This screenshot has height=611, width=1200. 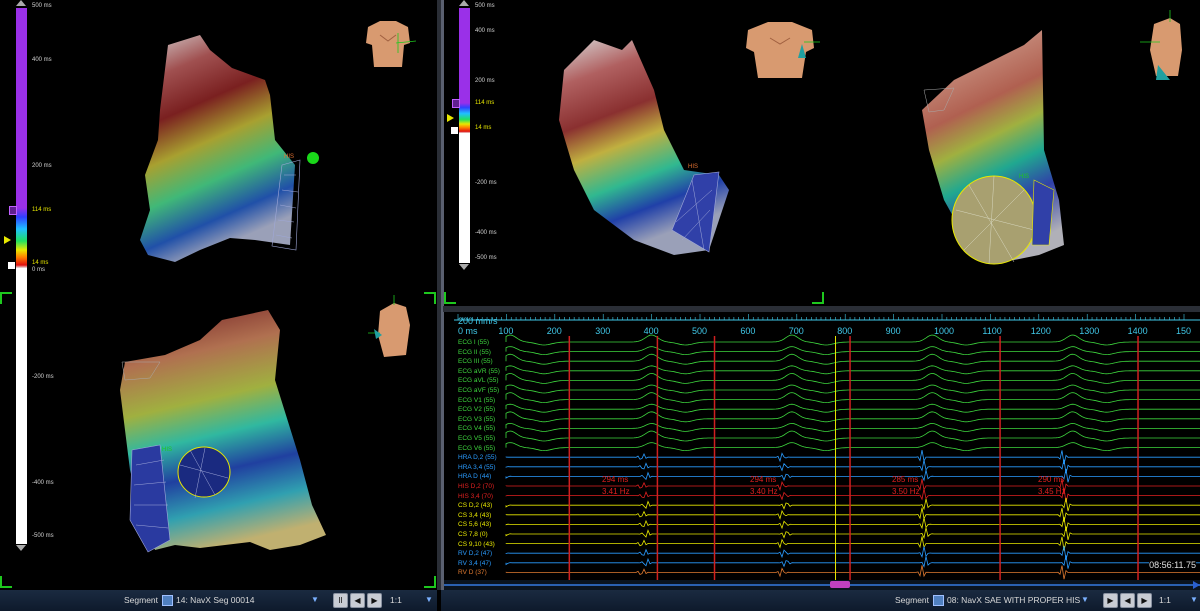 I want to click on scale-label: 114 ms, so click(x=485, y=103).